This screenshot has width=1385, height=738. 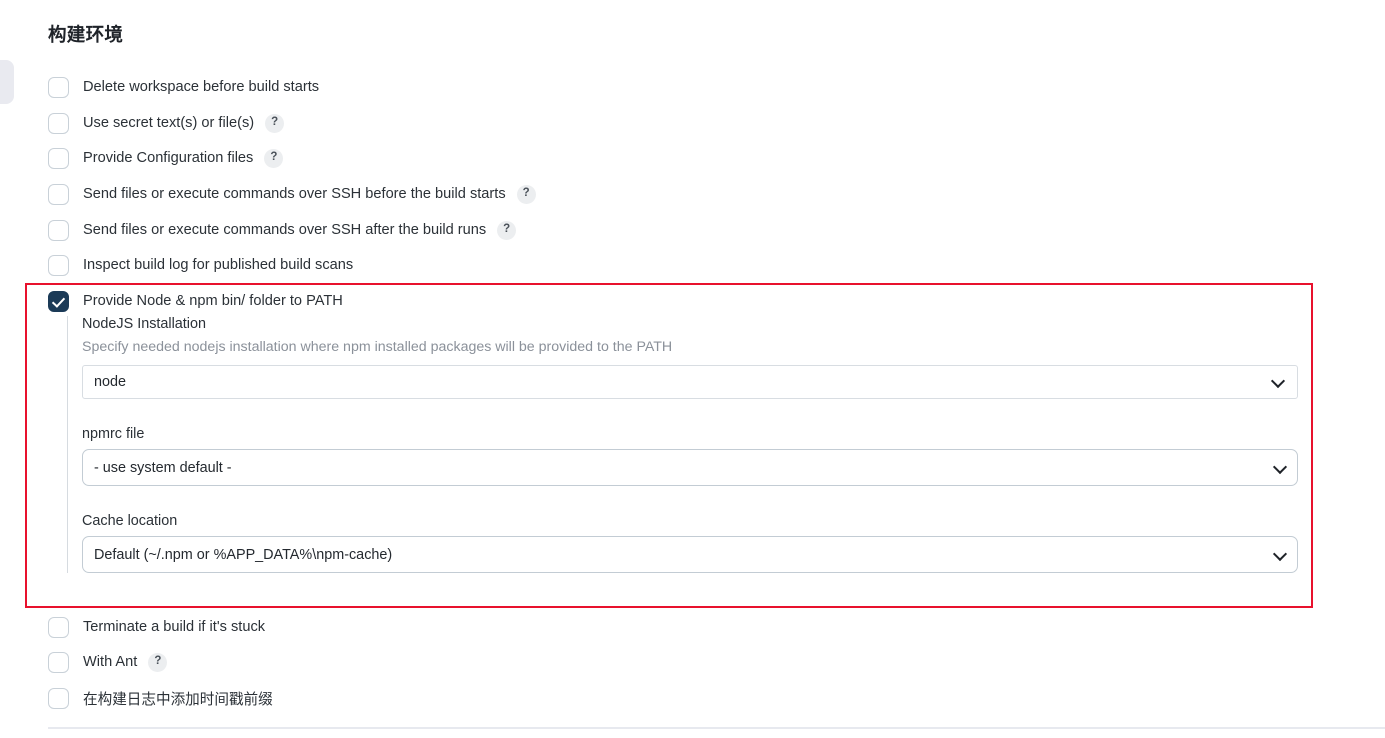 I want to click on checkbox-provide-node-npm-path, so click(x=58, y=301).